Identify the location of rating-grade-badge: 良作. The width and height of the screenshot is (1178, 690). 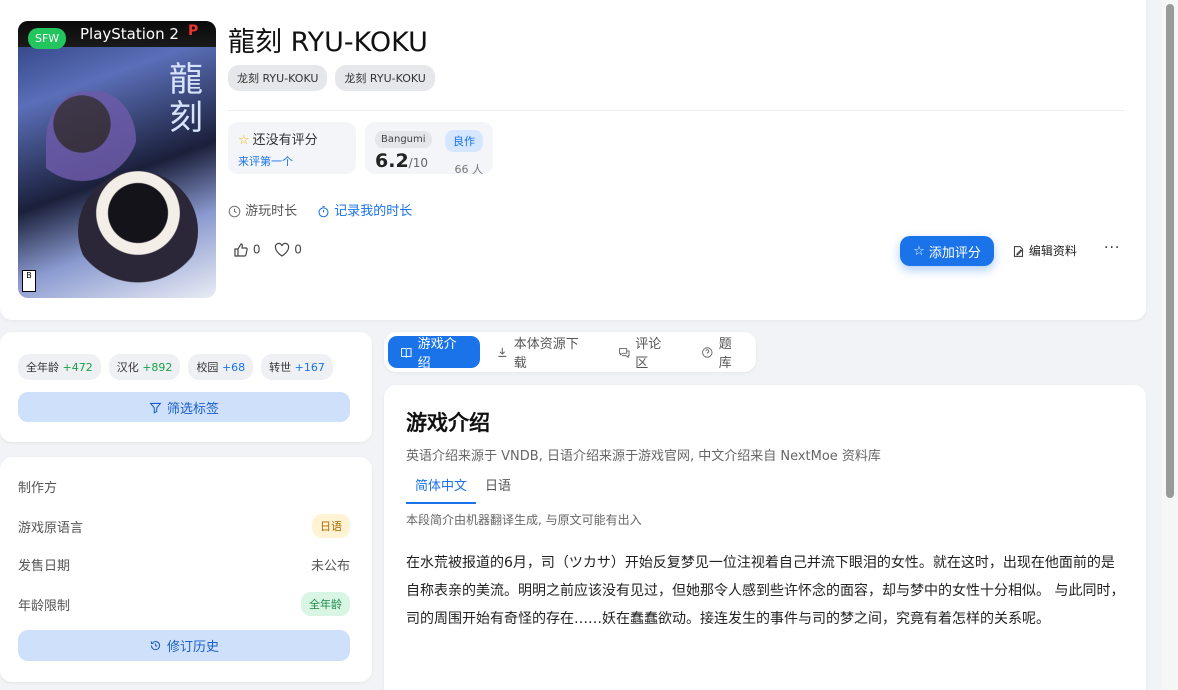
(464, 141).